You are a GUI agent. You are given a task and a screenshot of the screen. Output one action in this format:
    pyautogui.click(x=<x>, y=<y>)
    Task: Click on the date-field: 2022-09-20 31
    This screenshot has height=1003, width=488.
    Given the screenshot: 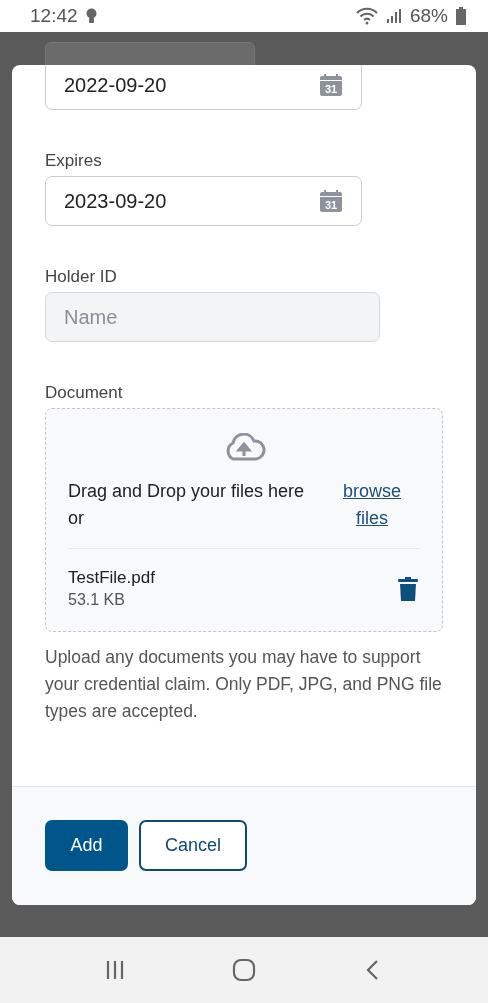 What is the action you would take?
    pyautogui.click(x=203, y=87)
    